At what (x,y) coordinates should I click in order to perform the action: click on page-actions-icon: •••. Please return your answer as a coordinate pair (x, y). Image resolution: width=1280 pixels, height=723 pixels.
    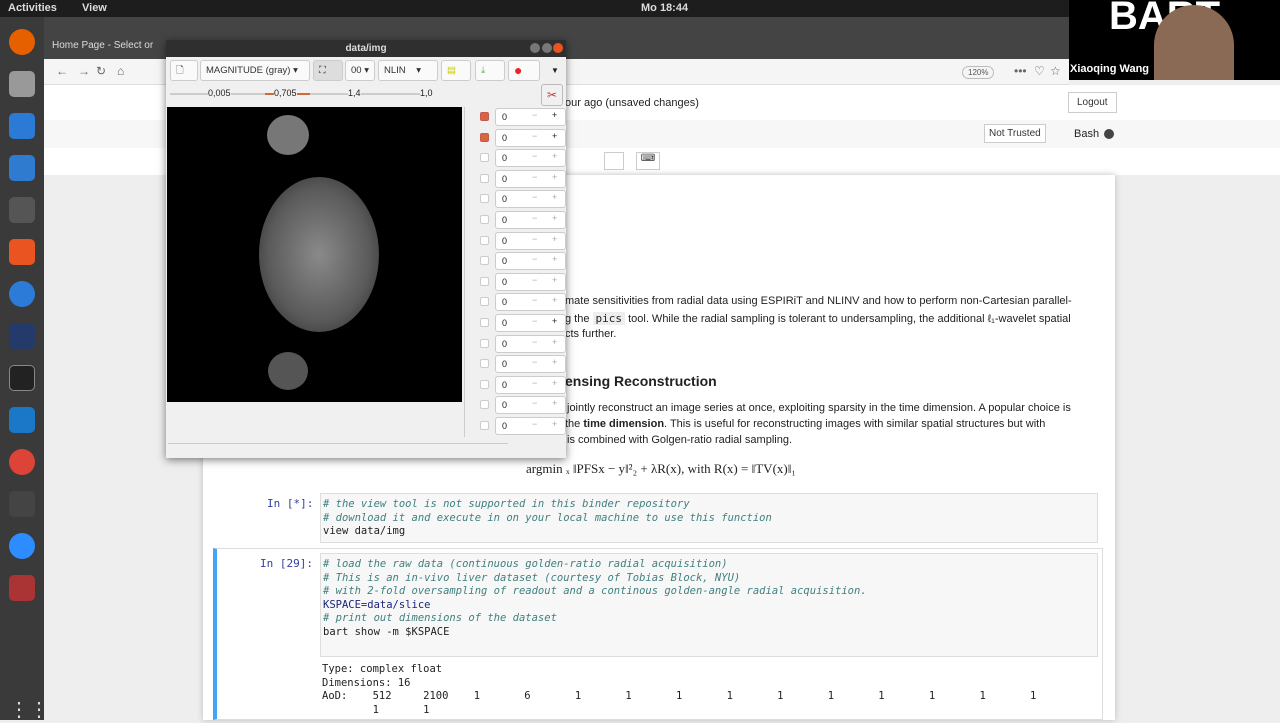
    Looking at the image, I should click on (1020, 71).